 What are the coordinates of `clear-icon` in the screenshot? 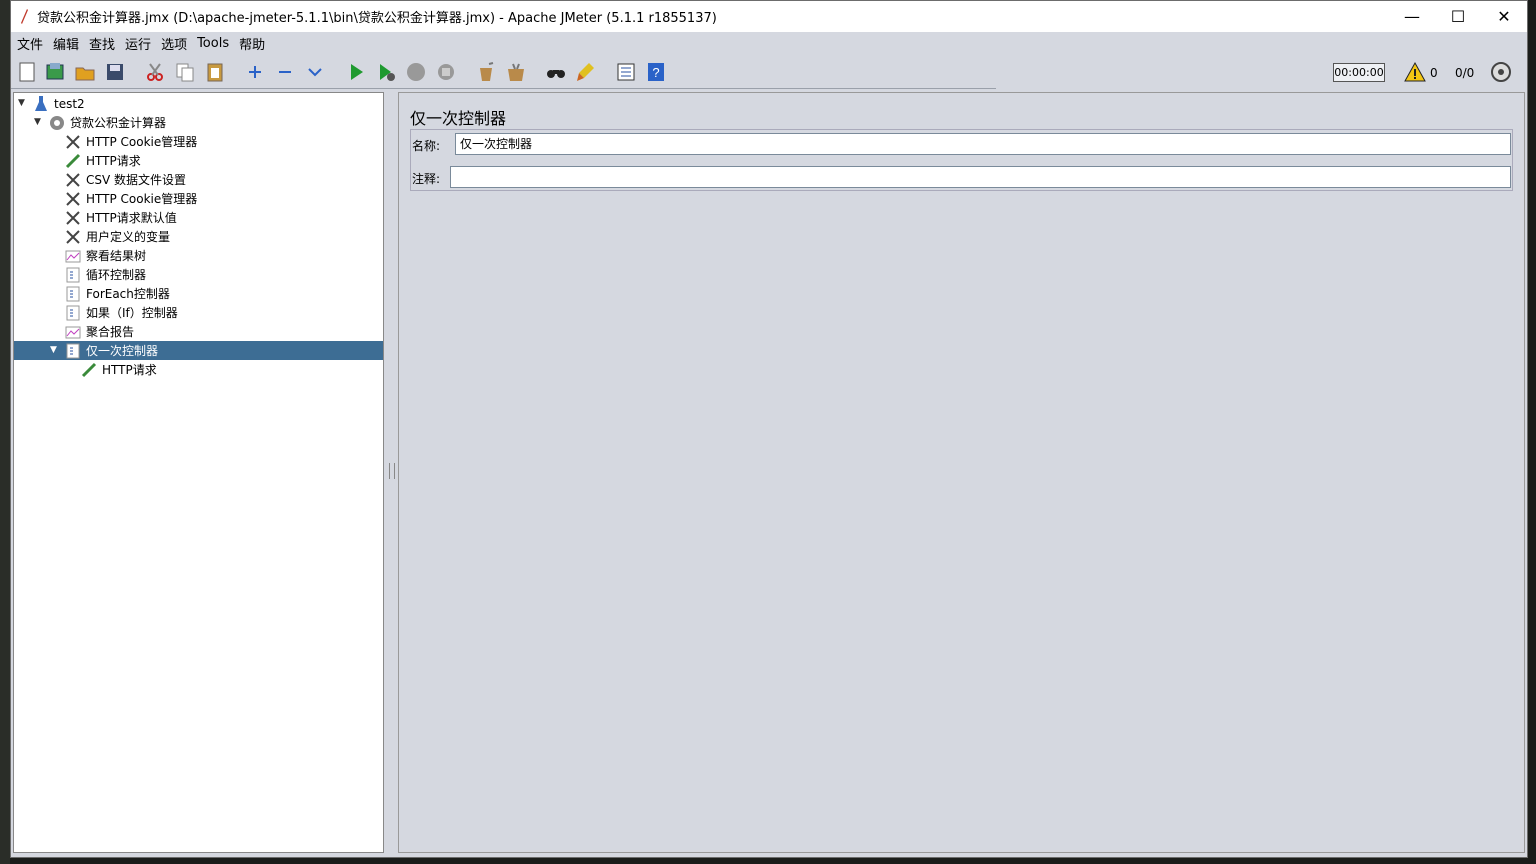 It's located at (486, 72).